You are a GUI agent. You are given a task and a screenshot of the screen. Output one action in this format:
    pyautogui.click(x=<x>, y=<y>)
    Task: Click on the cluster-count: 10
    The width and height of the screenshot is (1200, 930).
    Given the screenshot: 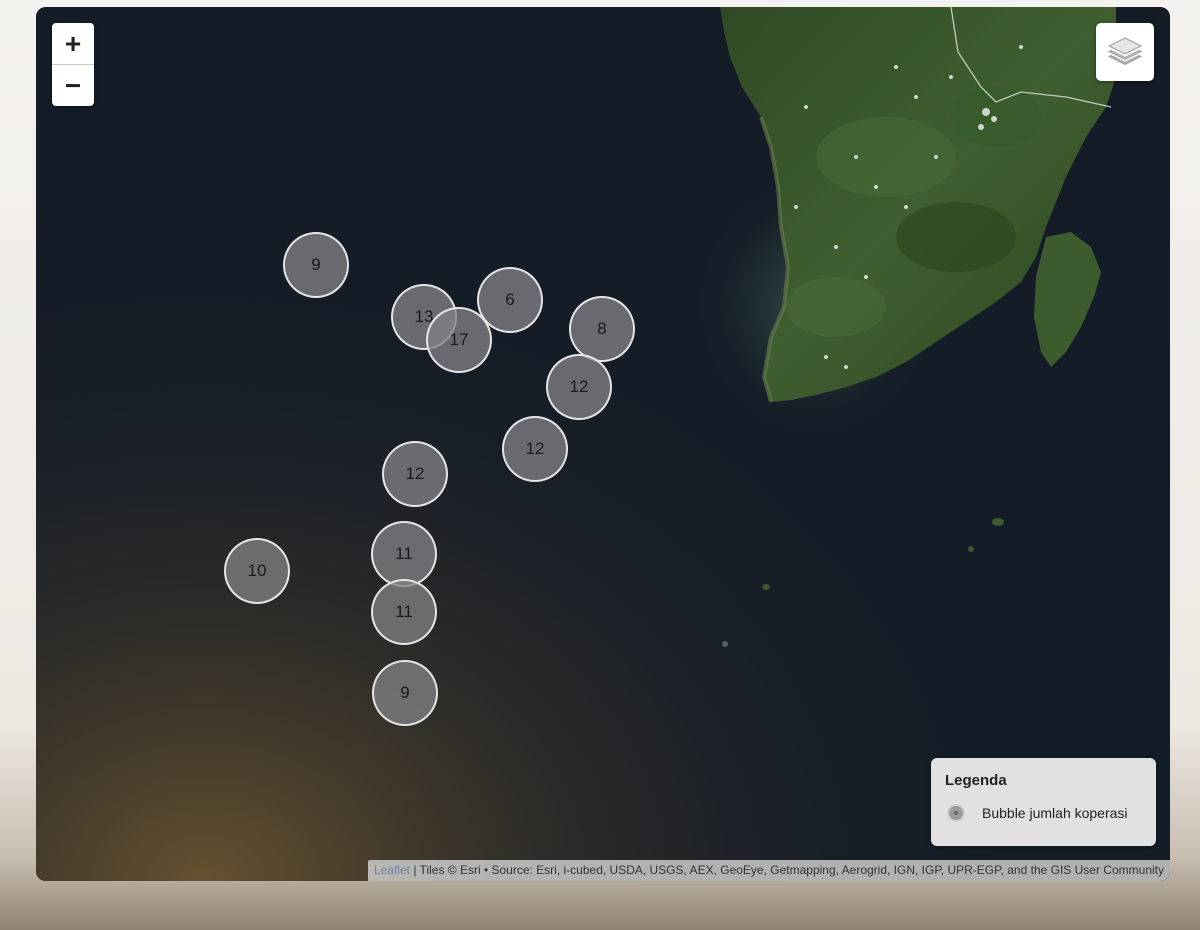 What is the action you would take?
    pyautogui.click(x=257, y=570)
    